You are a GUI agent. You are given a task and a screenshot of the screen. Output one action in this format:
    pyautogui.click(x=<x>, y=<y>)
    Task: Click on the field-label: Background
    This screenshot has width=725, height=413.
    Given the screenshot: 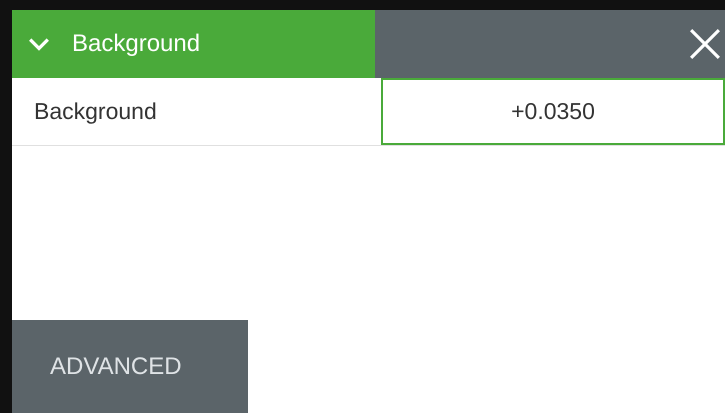 What is the action you would take?
    pyautogui.click(x=95, y=111)
    